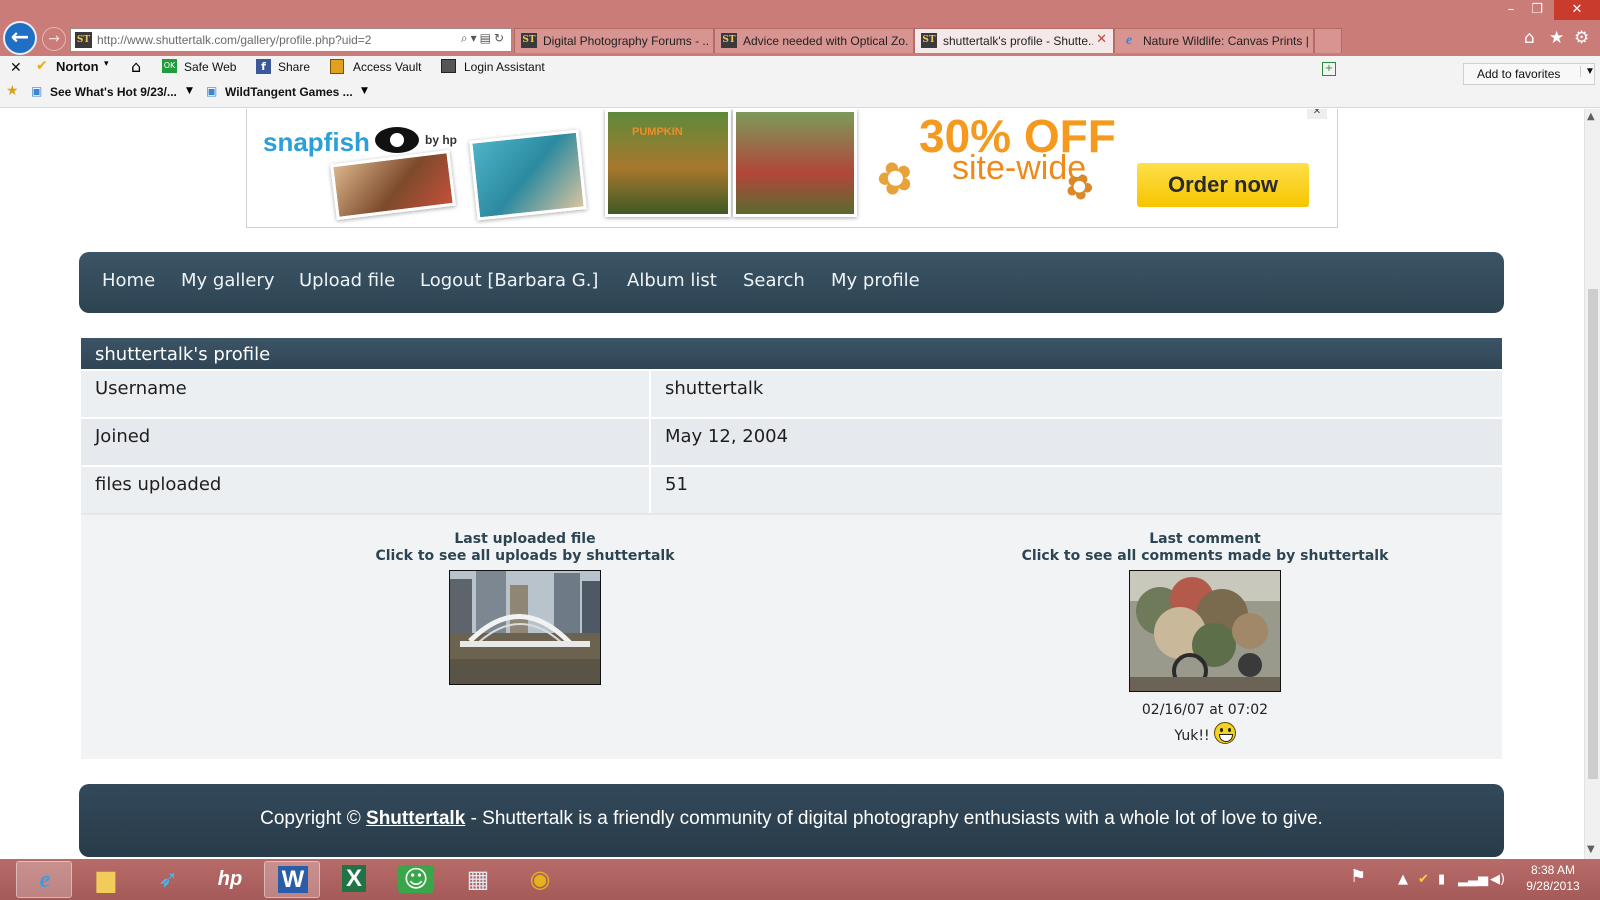 This screenshot has width=1600, height=900. Describe the element at coordinates (106, 879) in the screenshot. I see `taskbar-file-explorer: ▆` at that location.